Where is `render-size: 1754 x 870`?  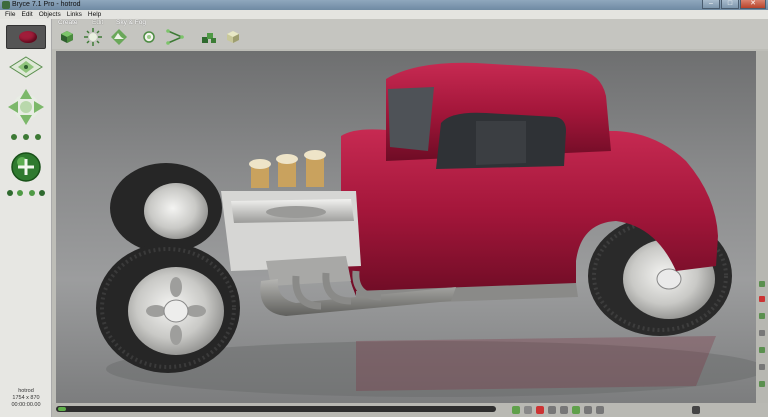 render-size: 1754 x 870 is located at coordinates (26, 398).